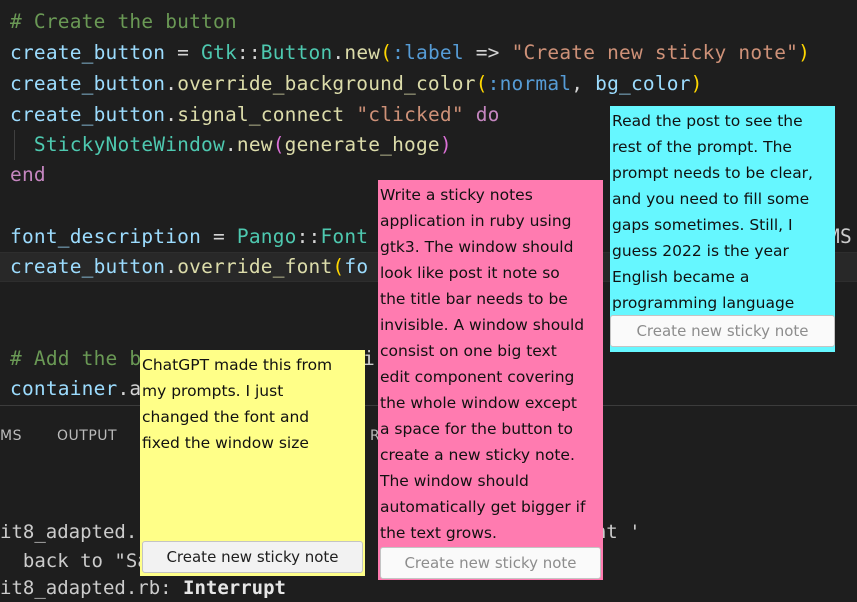  What do you see at coordinates (129, 388) in the screenshot?
I see `code-token: .a` at bounding box center [129, 388].